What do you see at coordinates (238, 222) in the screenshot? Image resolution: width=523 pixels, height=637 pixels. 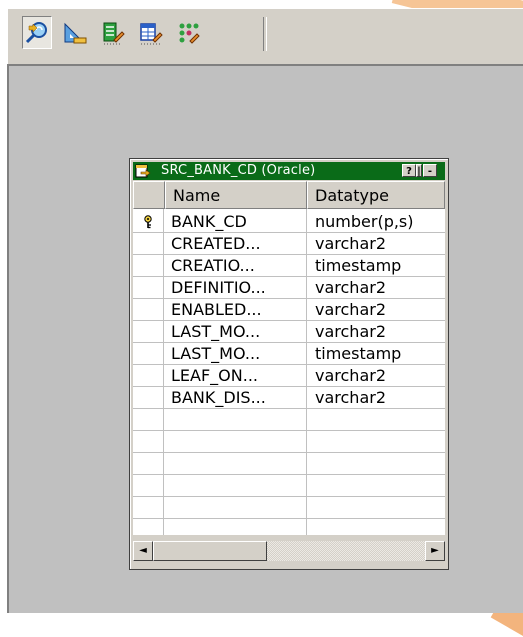 I see `column-name-cell: BANK_CD` at bounding box center [238, 222].